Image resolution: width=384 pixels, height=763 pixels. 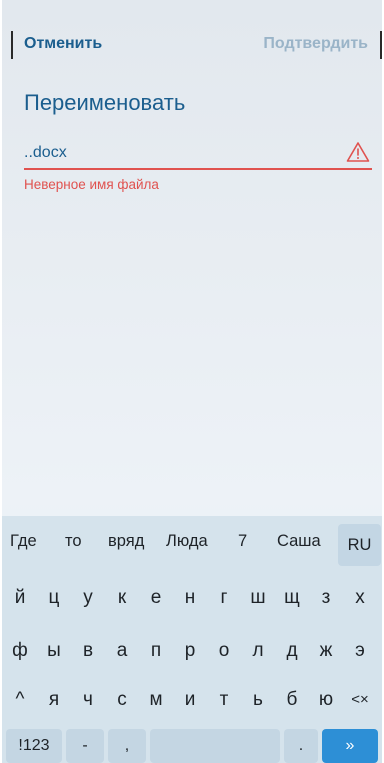 What do you see at coordinates (105, 102) in the screenshot?
I see `dialog-title: Переименовать` at bounding box center [105, 102].